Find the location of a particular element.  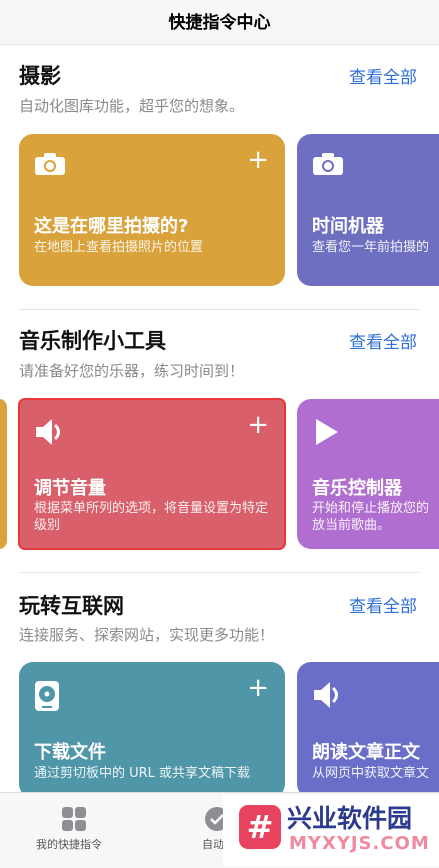

card-description: 根据菜单所列的选项，将音量设置为特定级别 is located at coordinates (151, 517).